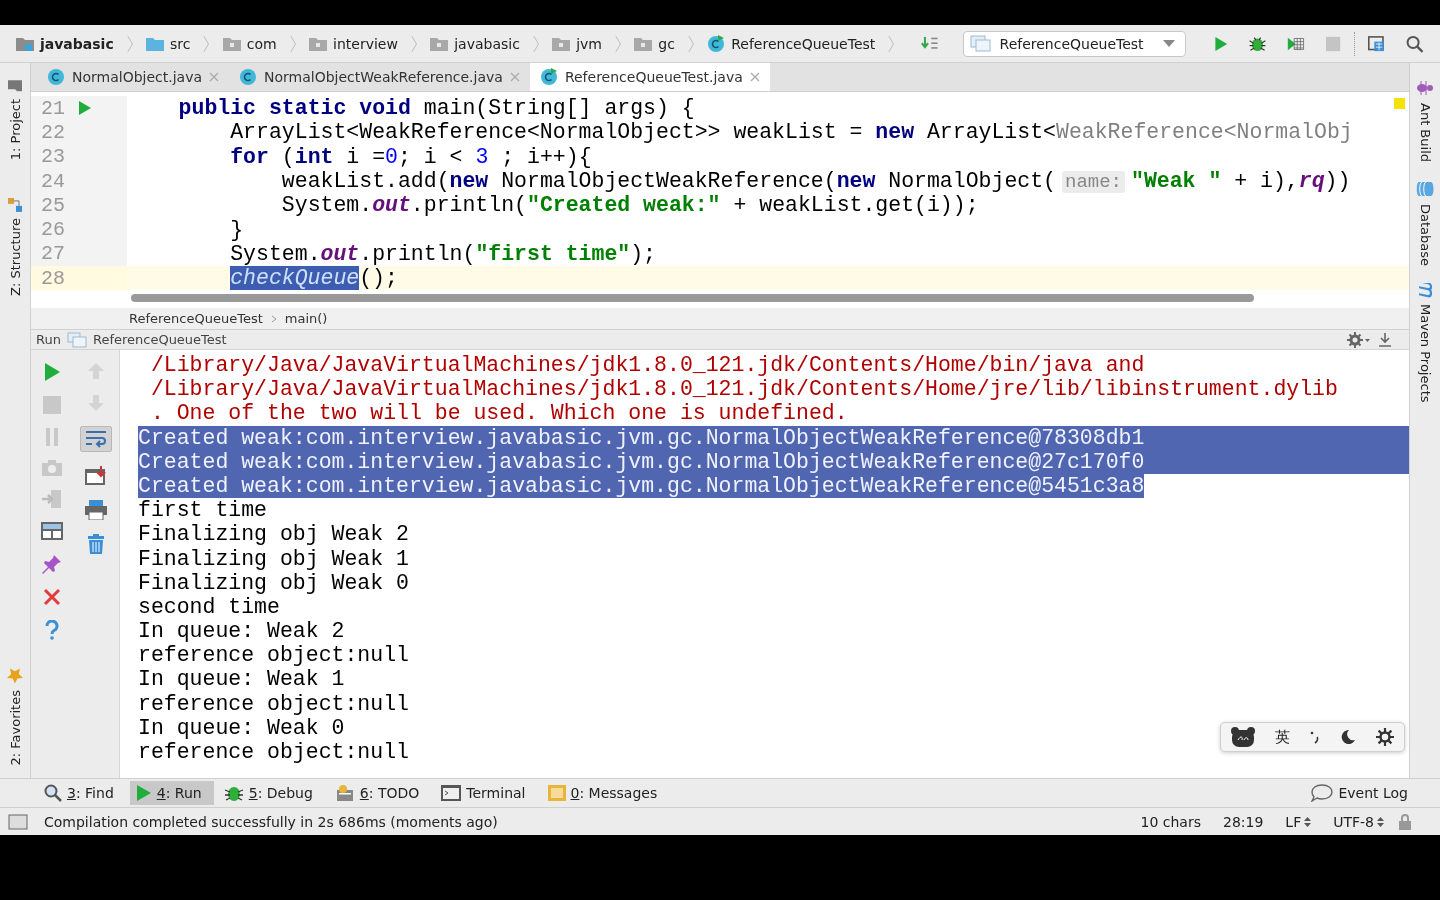 This screenshot has height=900, width=1440. I want to click on horizontal-scrollbar, so click(692, 298).